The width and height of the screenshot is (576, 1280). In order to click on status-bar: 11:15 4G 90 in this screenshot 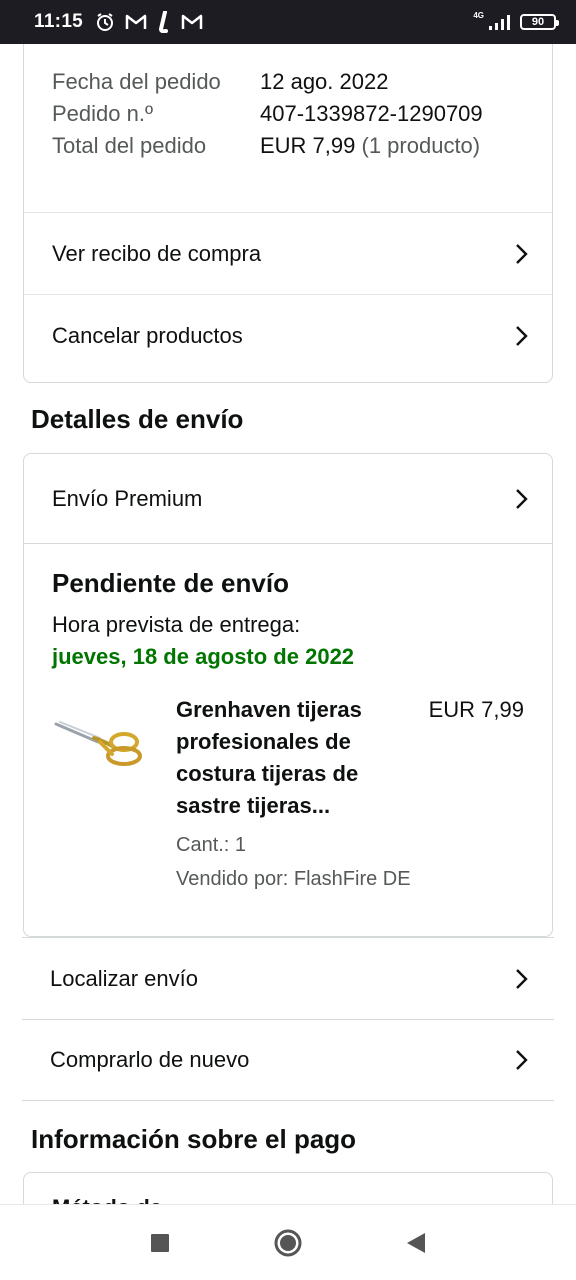, I will do `click(288, 22)`.